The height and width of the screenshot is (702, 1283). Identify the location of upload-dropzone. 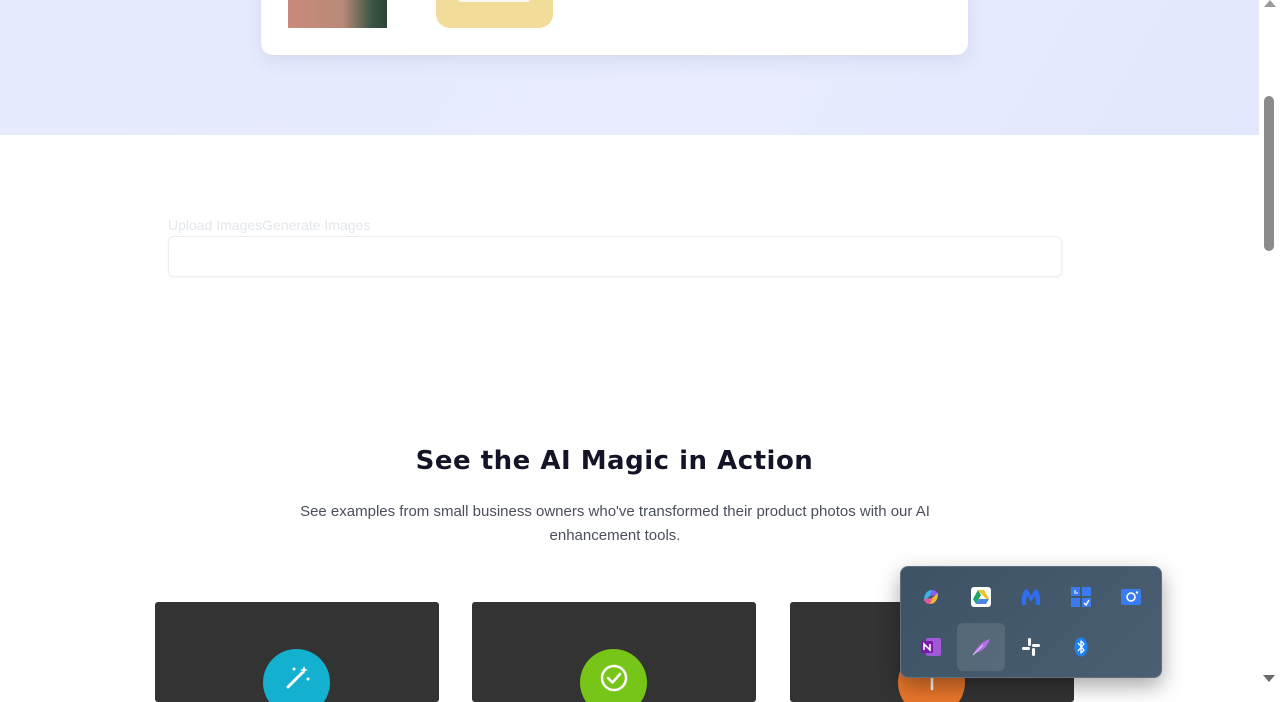
(615, 256).